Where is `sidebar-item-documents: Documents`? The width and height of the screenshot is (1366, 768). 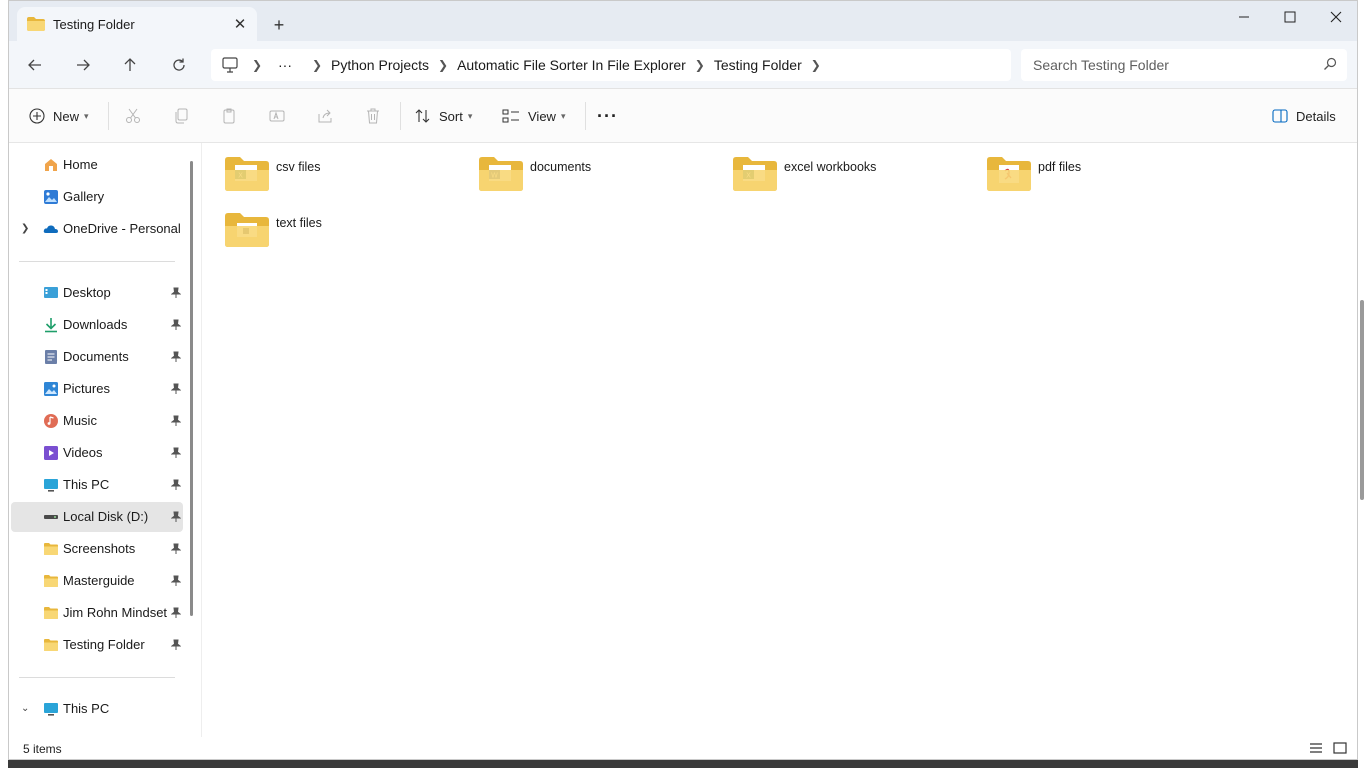
sidebar-item-documents: Documents is located at coordinates (97, 357).